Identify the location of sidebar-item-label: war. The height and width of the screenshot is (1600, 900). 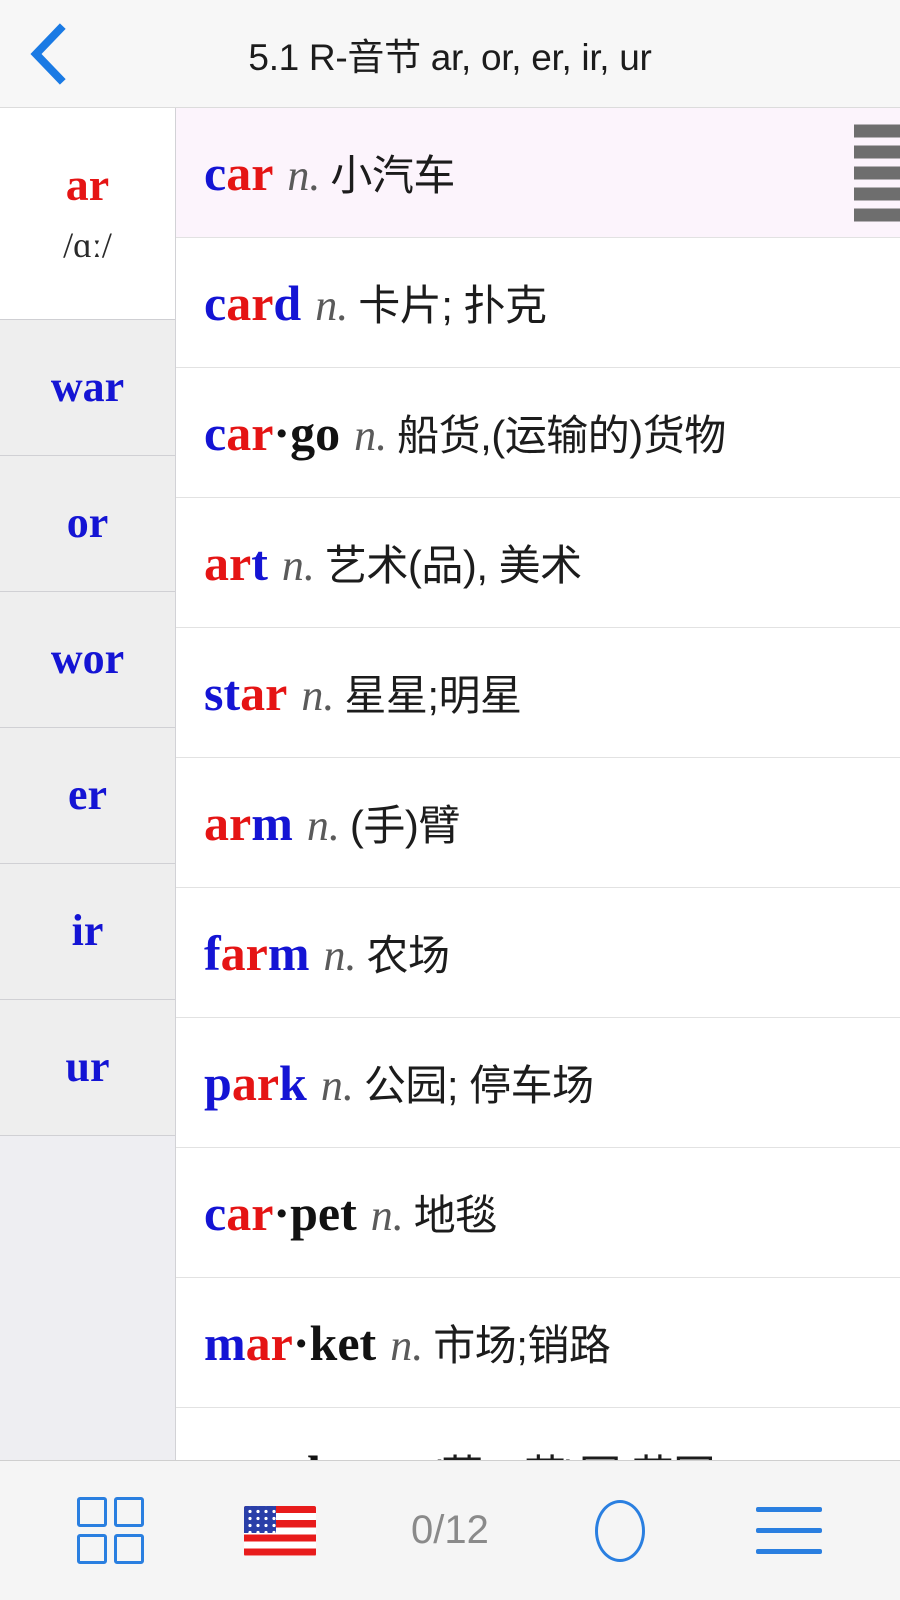
(87, 387).